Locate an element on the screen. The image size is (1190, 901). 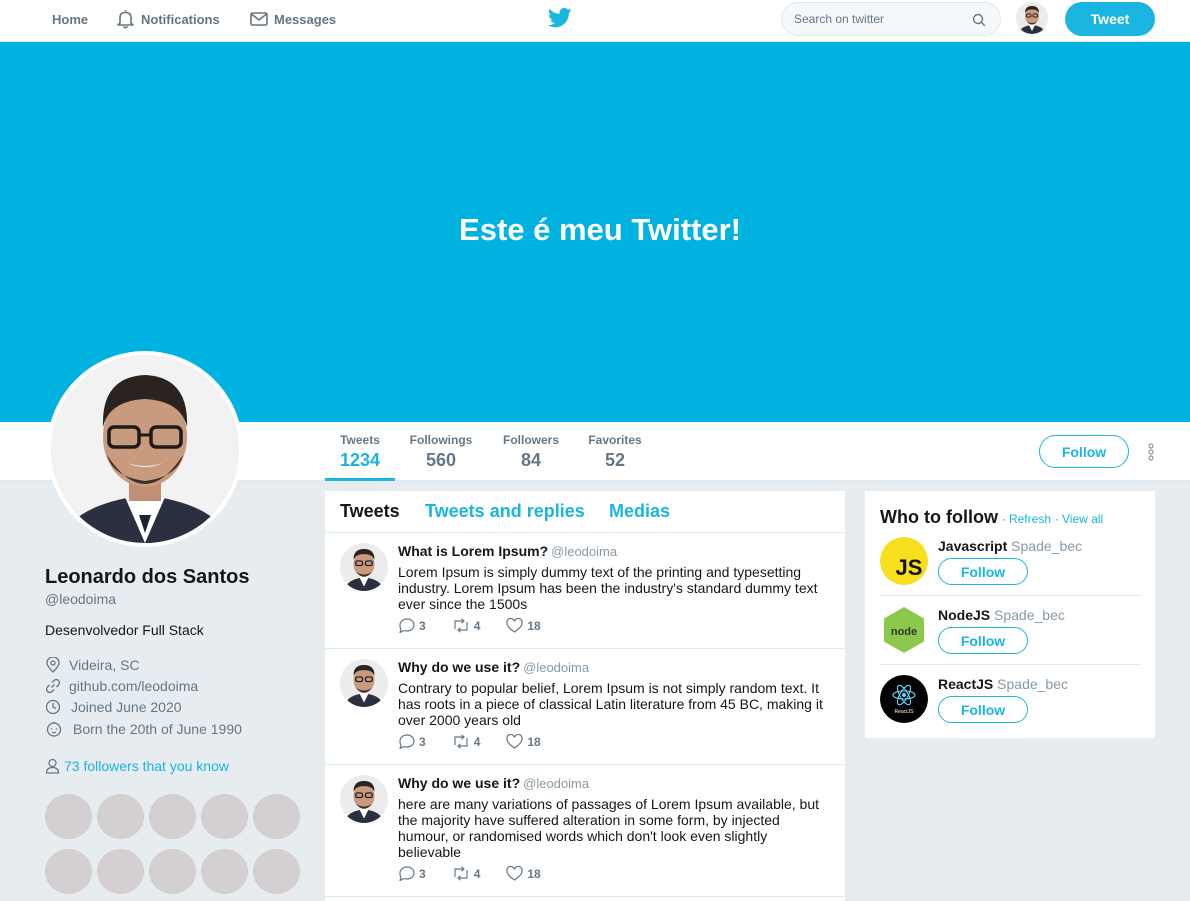
who-to-follow-header: Who to follow · Refresh · View all is located at coordinates (991, 517).